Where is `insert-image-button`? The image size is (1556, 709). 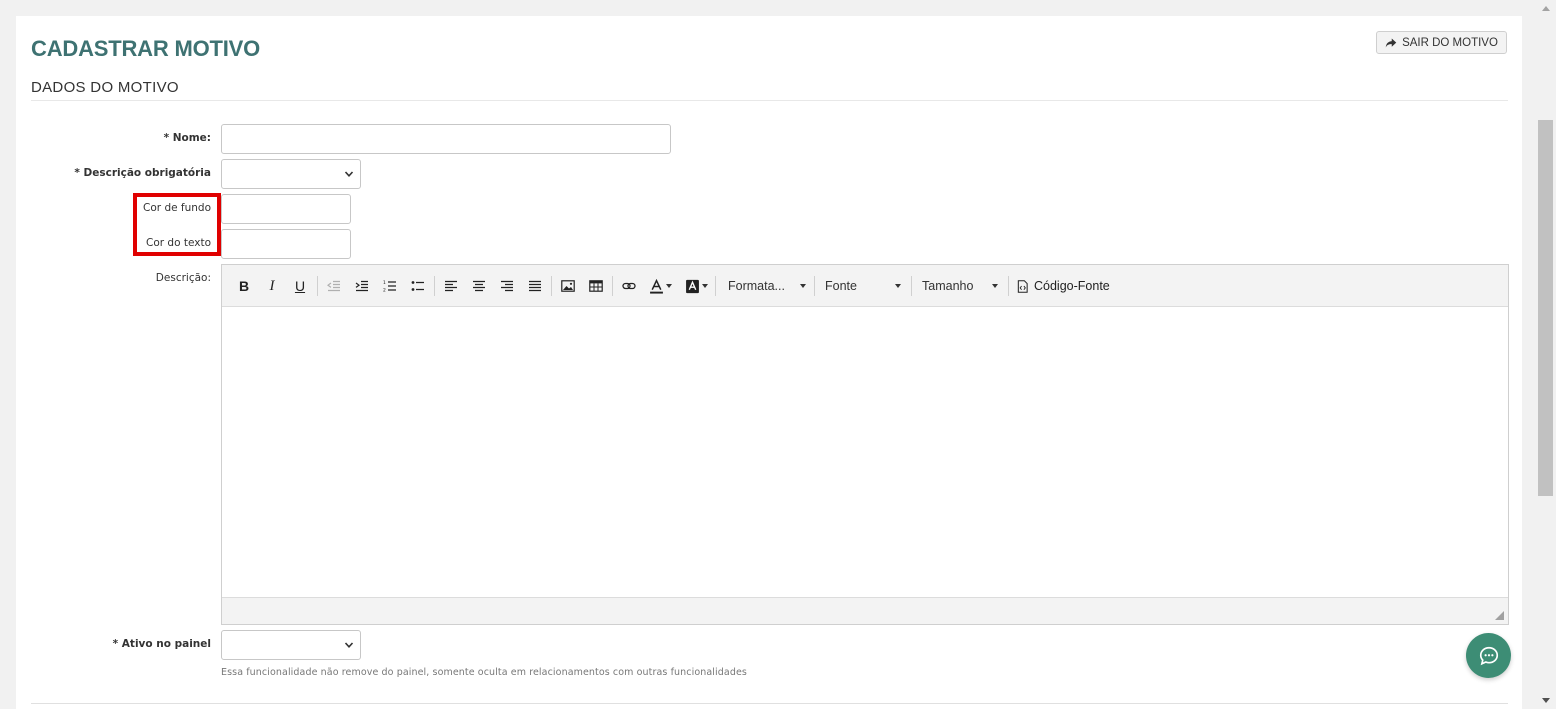
insert-image-button is located at coordinates (568, 286).